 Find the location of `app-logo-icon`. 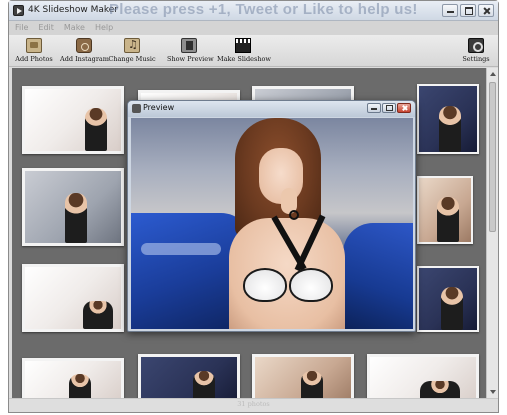

app-logo-icon is located at coordinates (18, 10).